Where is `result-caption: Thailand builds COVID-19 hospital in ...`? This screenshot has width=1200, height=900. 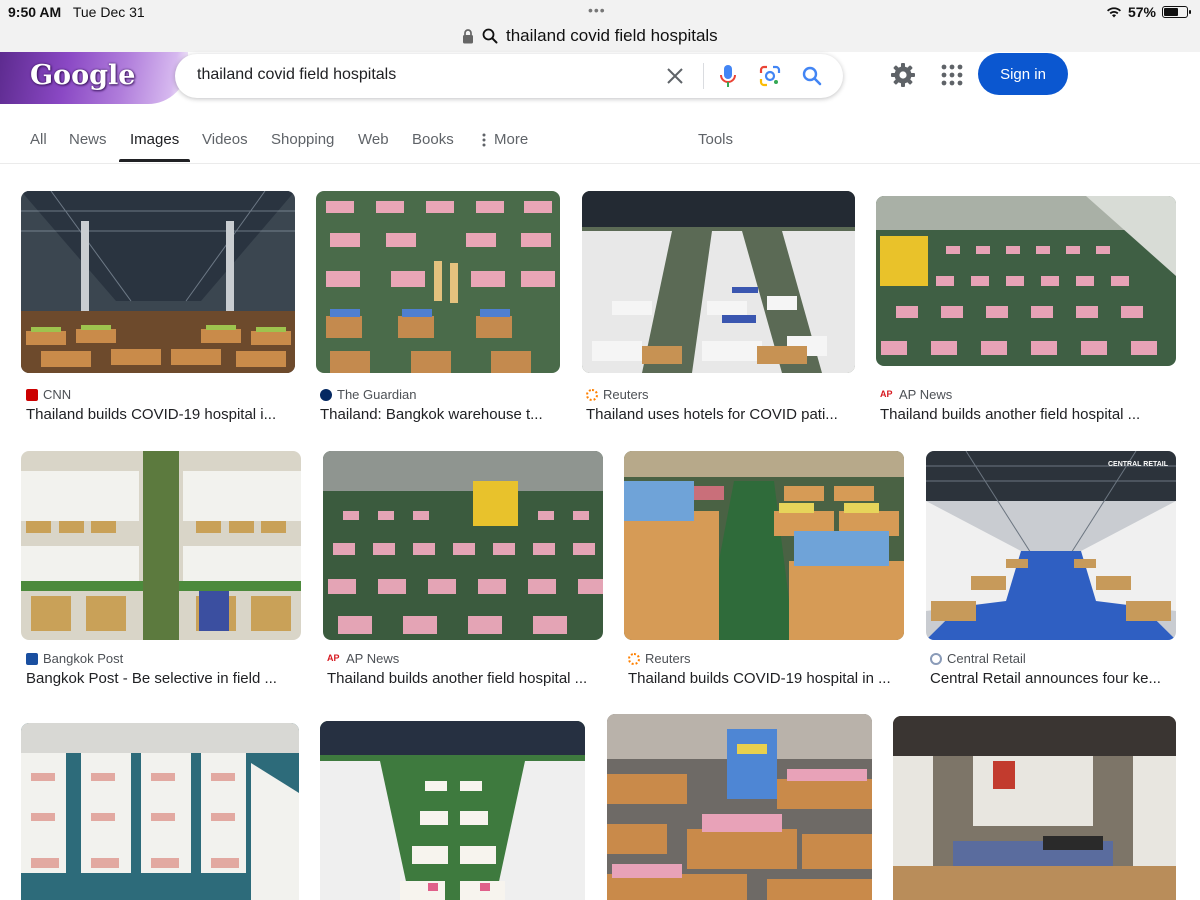
result-caption: Thailand builds COVID-19 hospital in ... is located at coordinates (765, 678).